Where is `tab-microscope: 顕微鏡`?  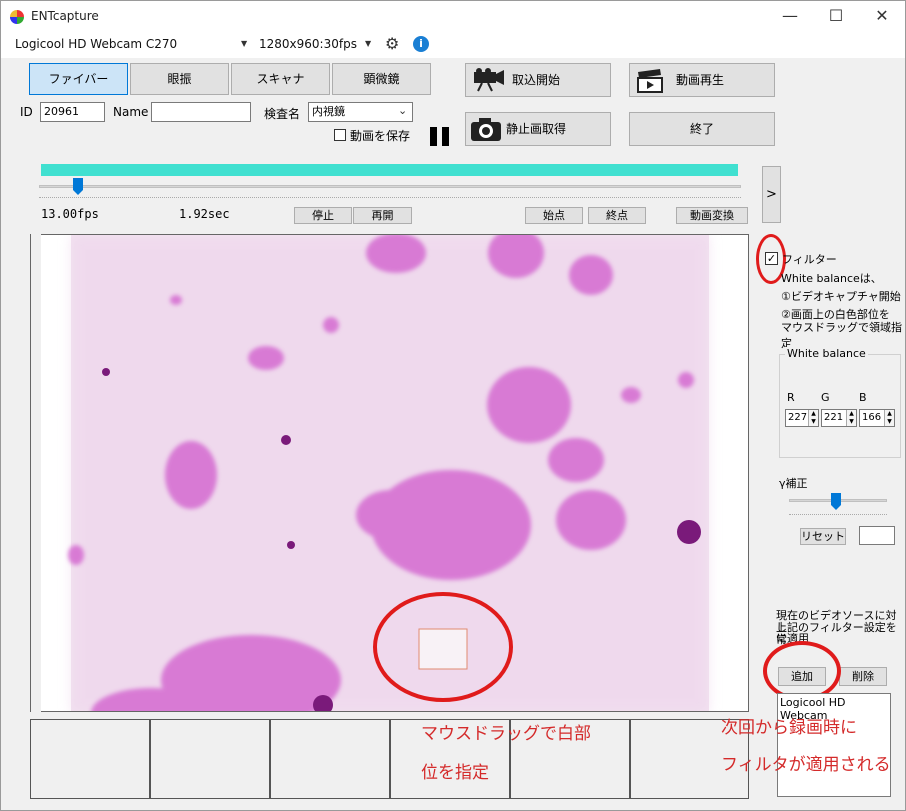
tab-microscope: 顕微鏡 is located at coordinates (381, 79).